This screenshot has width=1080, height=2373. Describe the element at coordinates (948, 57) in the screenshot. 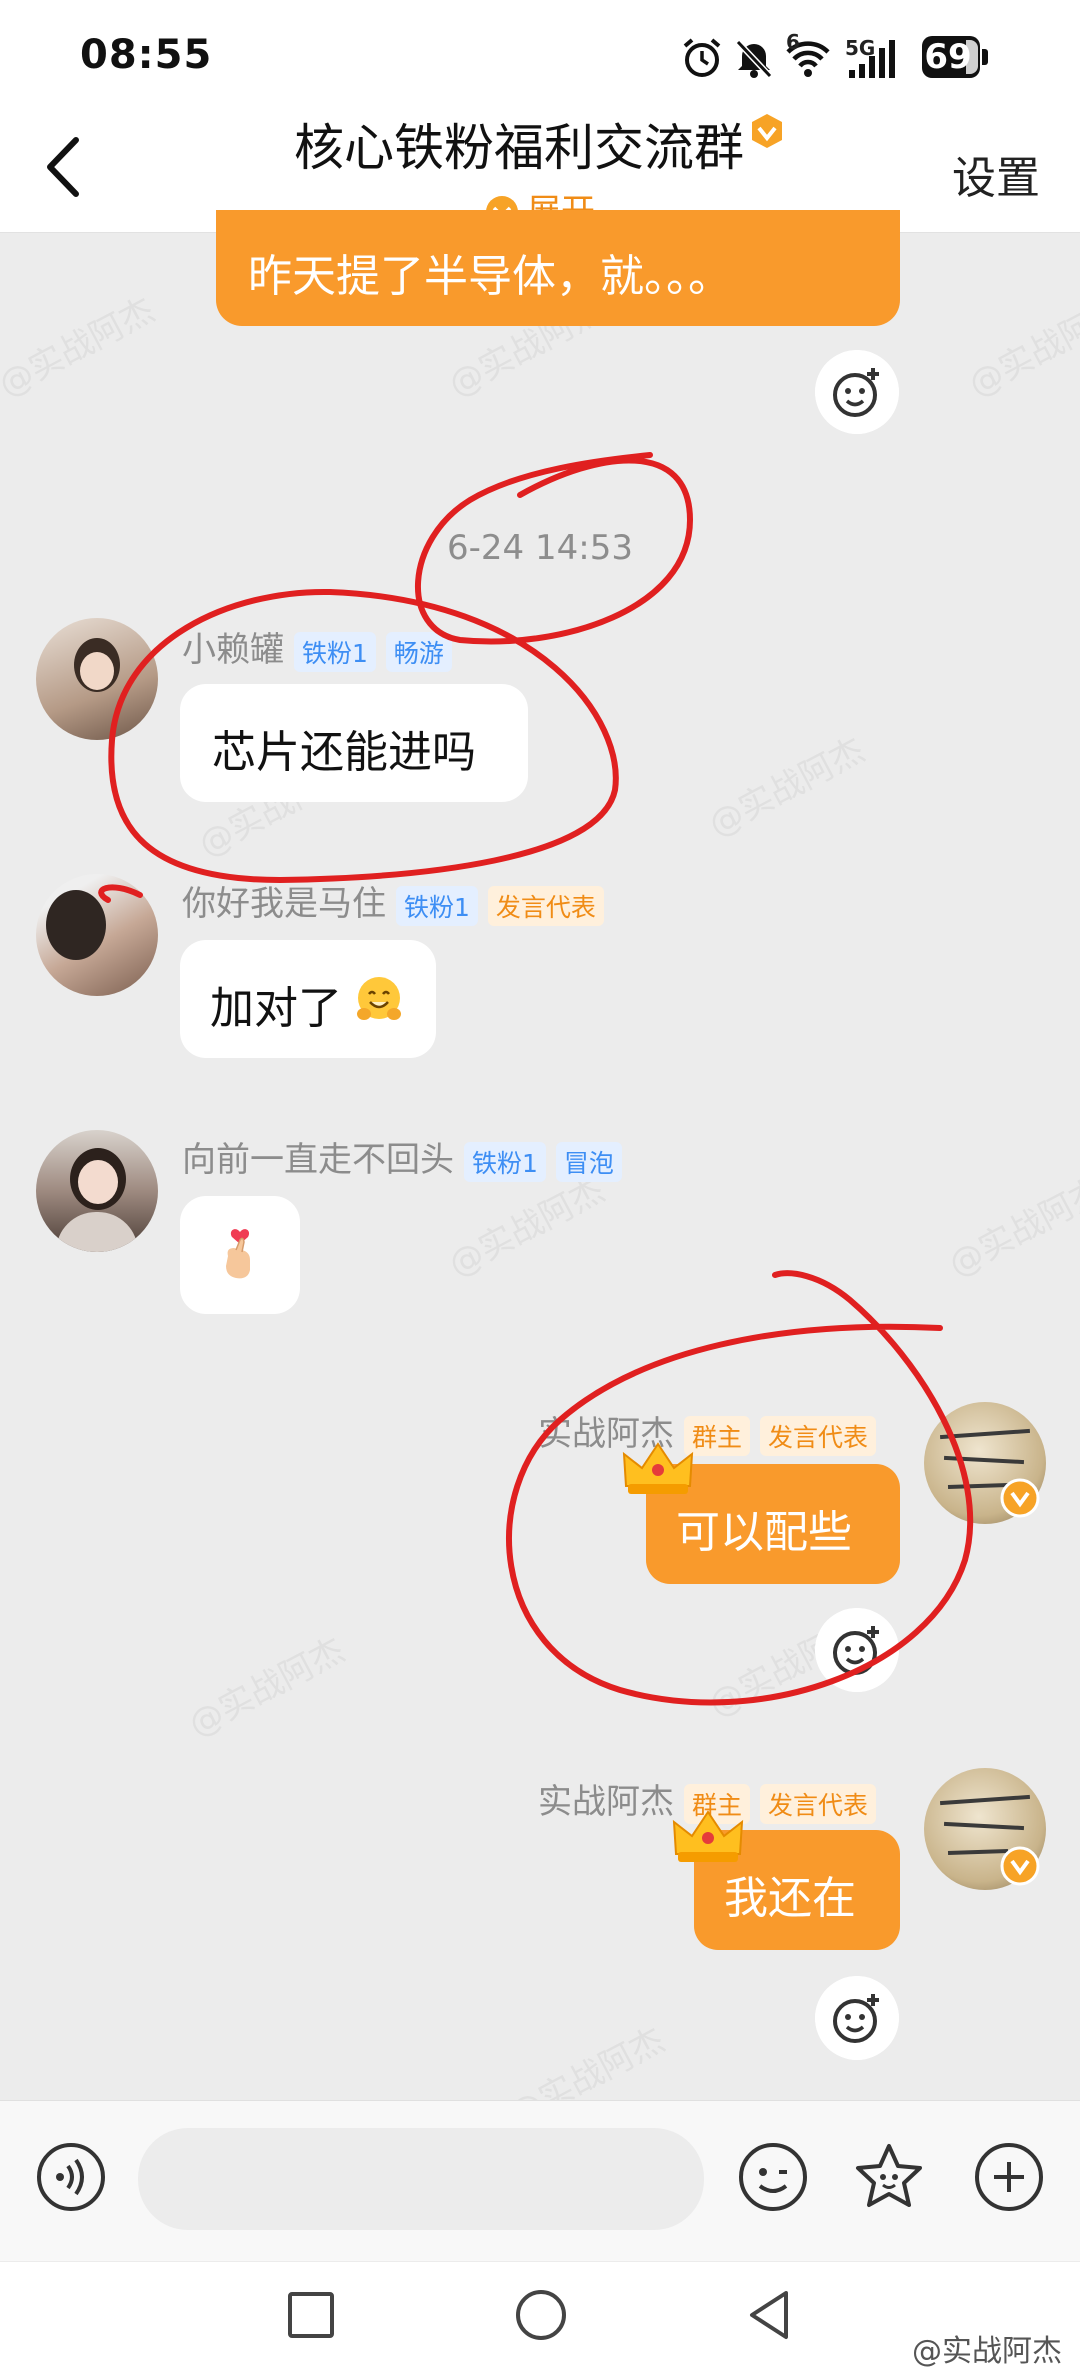

I see `battery-level: 69` at that location.